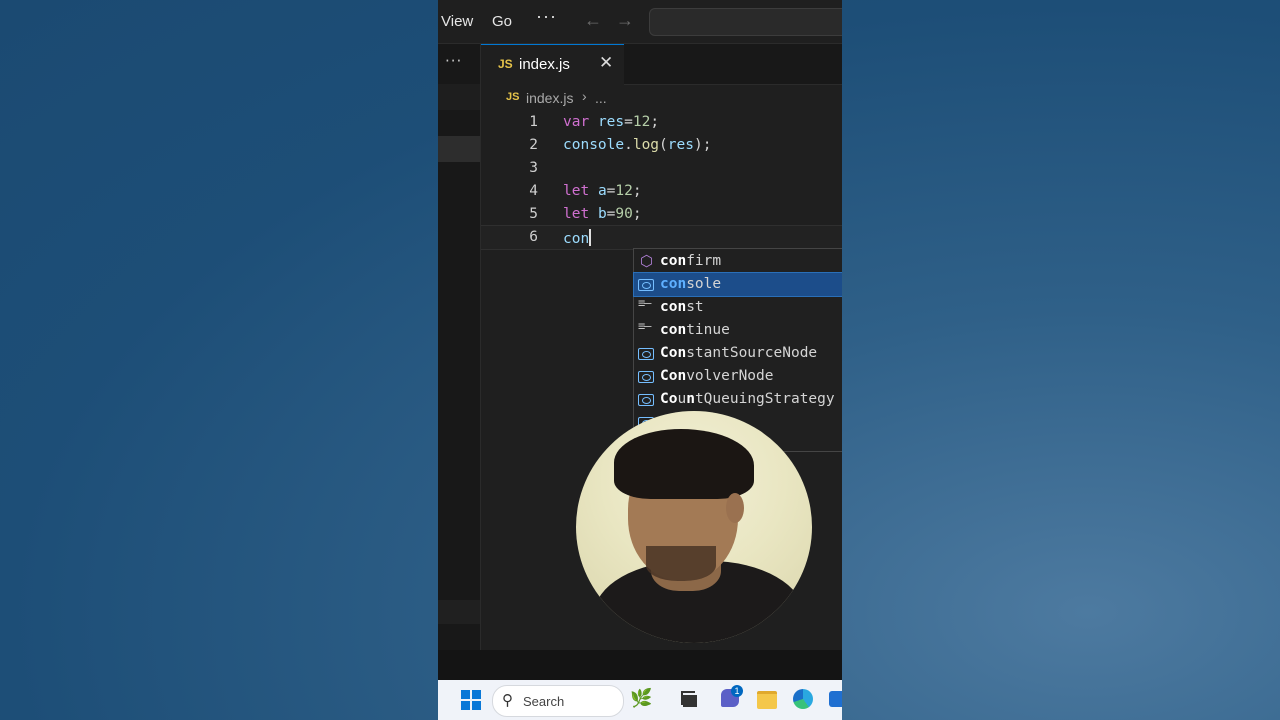  What do you see at coordinates (502, 21) in the screenshot?
I see `menu-go: Go` at bounding box center [502, 21].